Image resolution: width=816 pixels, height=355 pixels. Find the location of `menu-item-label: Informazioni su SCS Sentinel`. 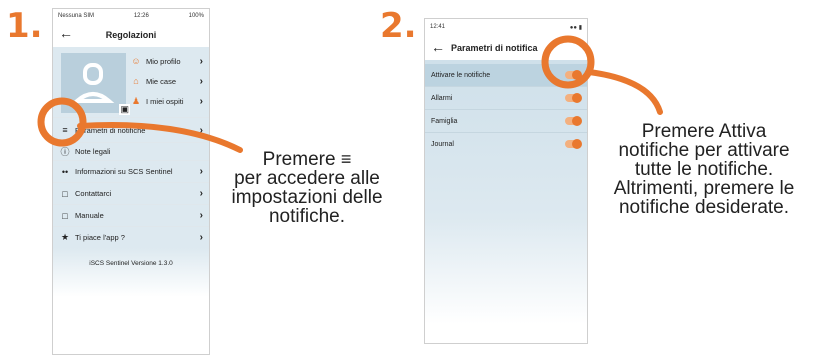

menu-item-label: Informazioni su SCS Sentinel is located at coordinates (124, 171).